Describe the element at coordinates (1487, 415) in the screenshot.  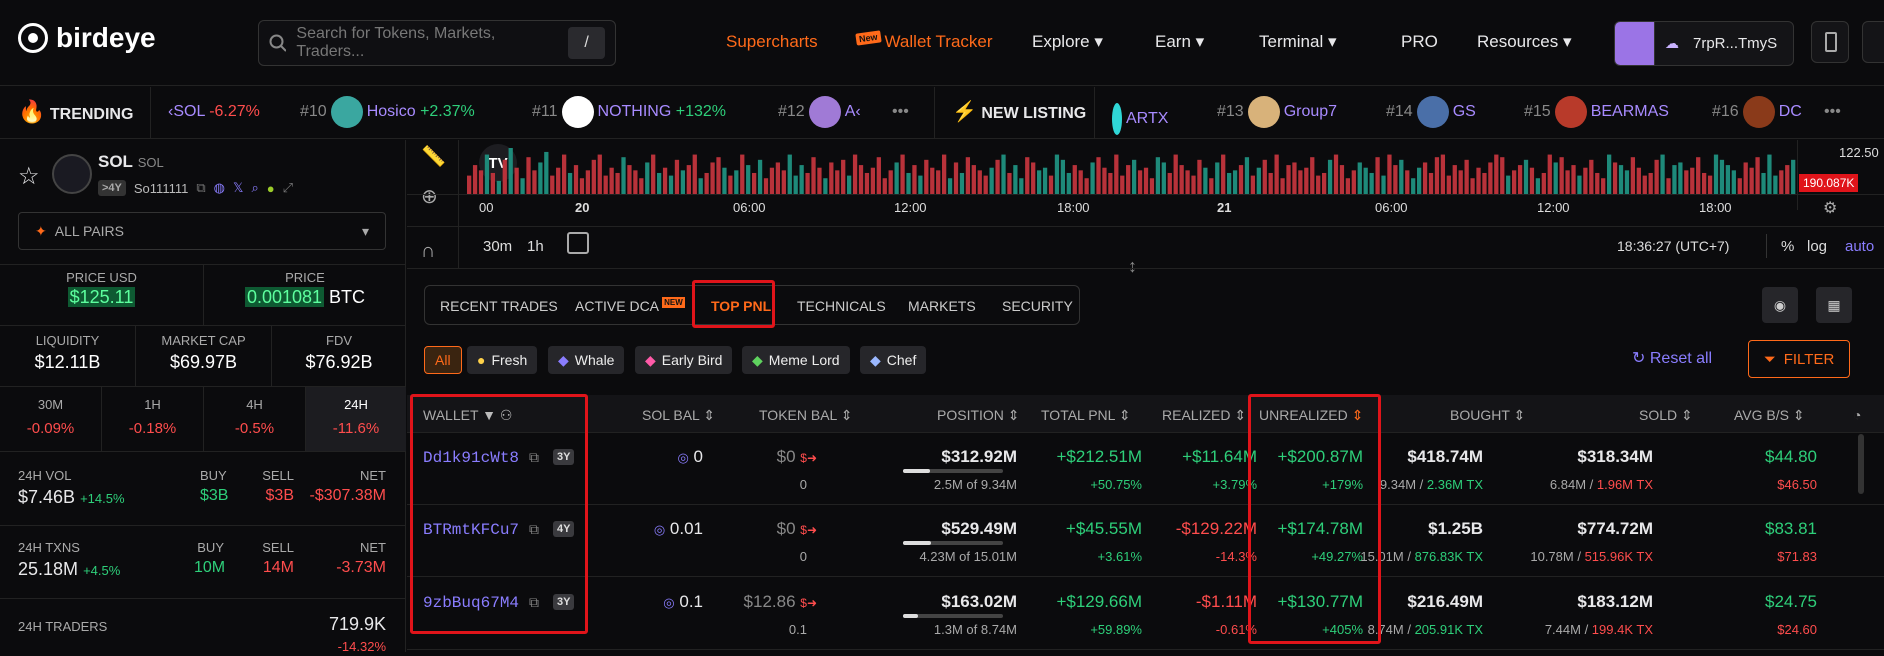
I see `col-bought: BOUGHT ⇕` at that location.